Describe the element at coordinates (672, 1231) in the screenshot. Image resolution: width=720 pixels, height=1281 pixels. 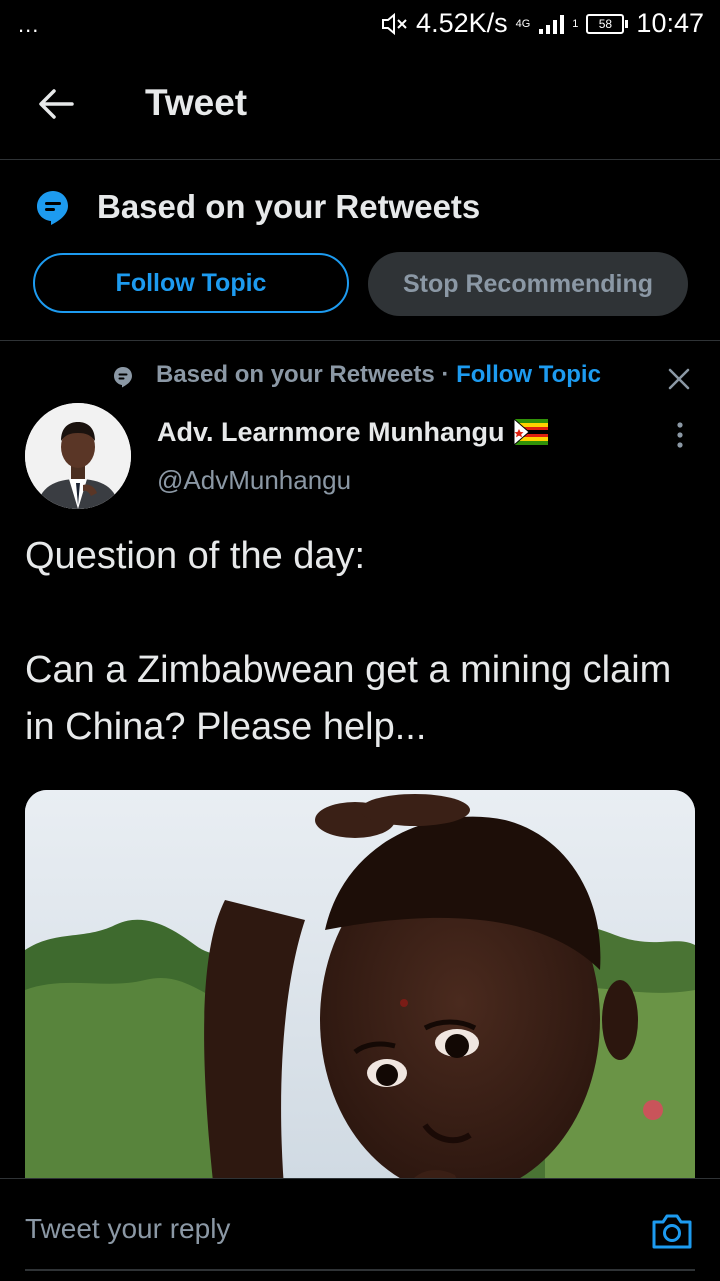
I see `camera-icon` at that location.